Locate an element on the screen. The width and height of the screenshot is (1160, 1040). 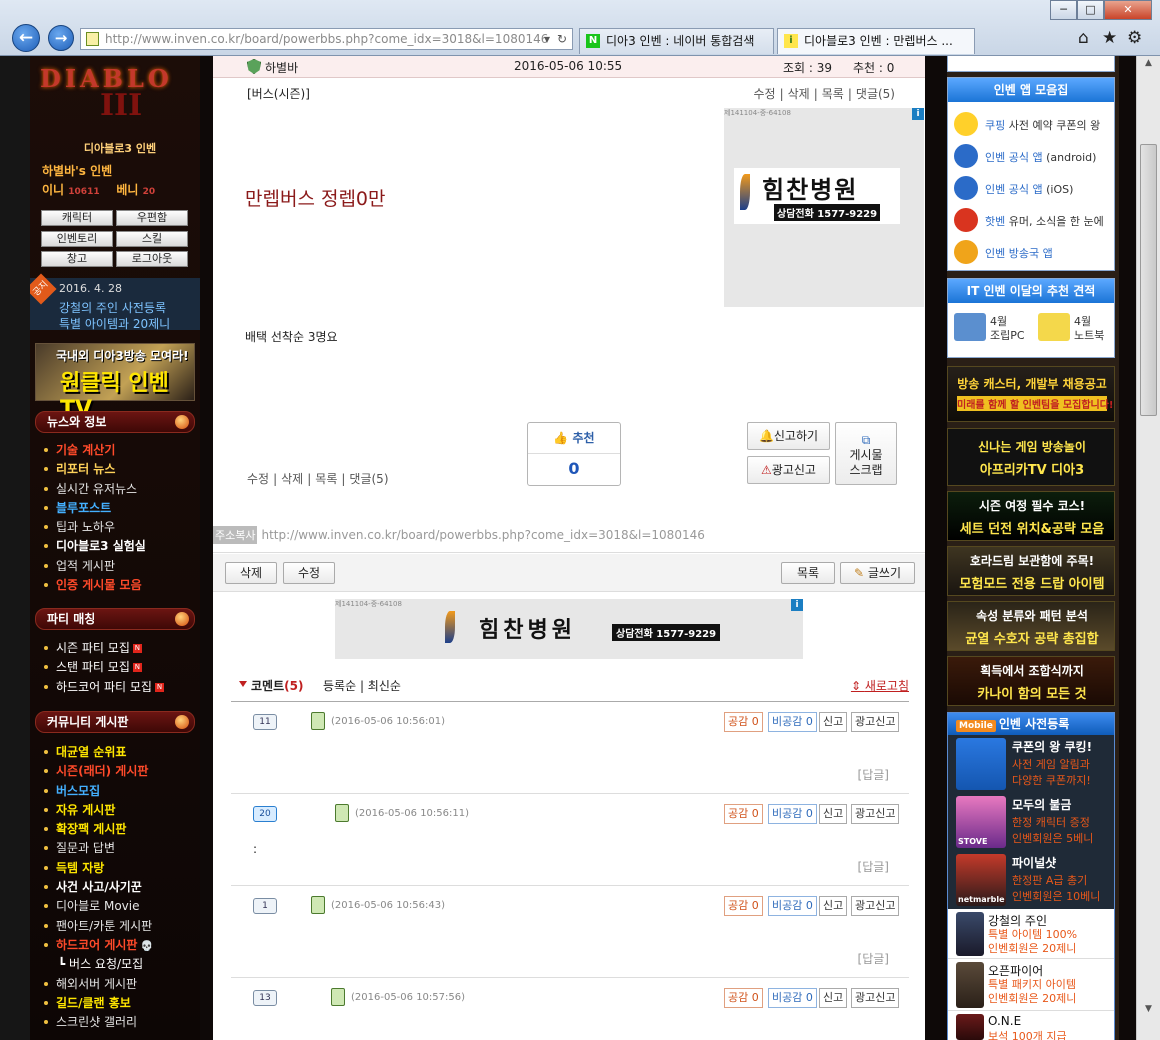
notice-box: 공지 2016. 4. 28 강철의 주인 사전등록 특별 아이템과 20제니 is located at coordinates (115, 302).